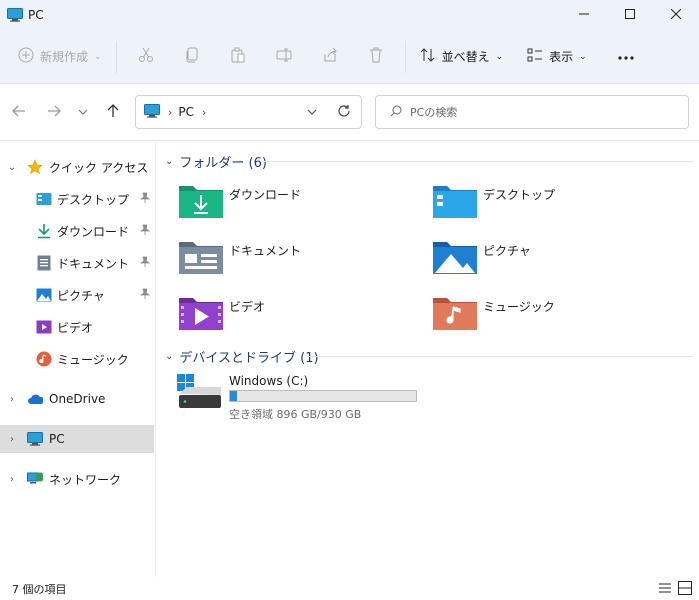 The image size is (699, 600). Describe the element at coordinates (561, 57) in the screenshot. I see `view-label: 表示` at that location.